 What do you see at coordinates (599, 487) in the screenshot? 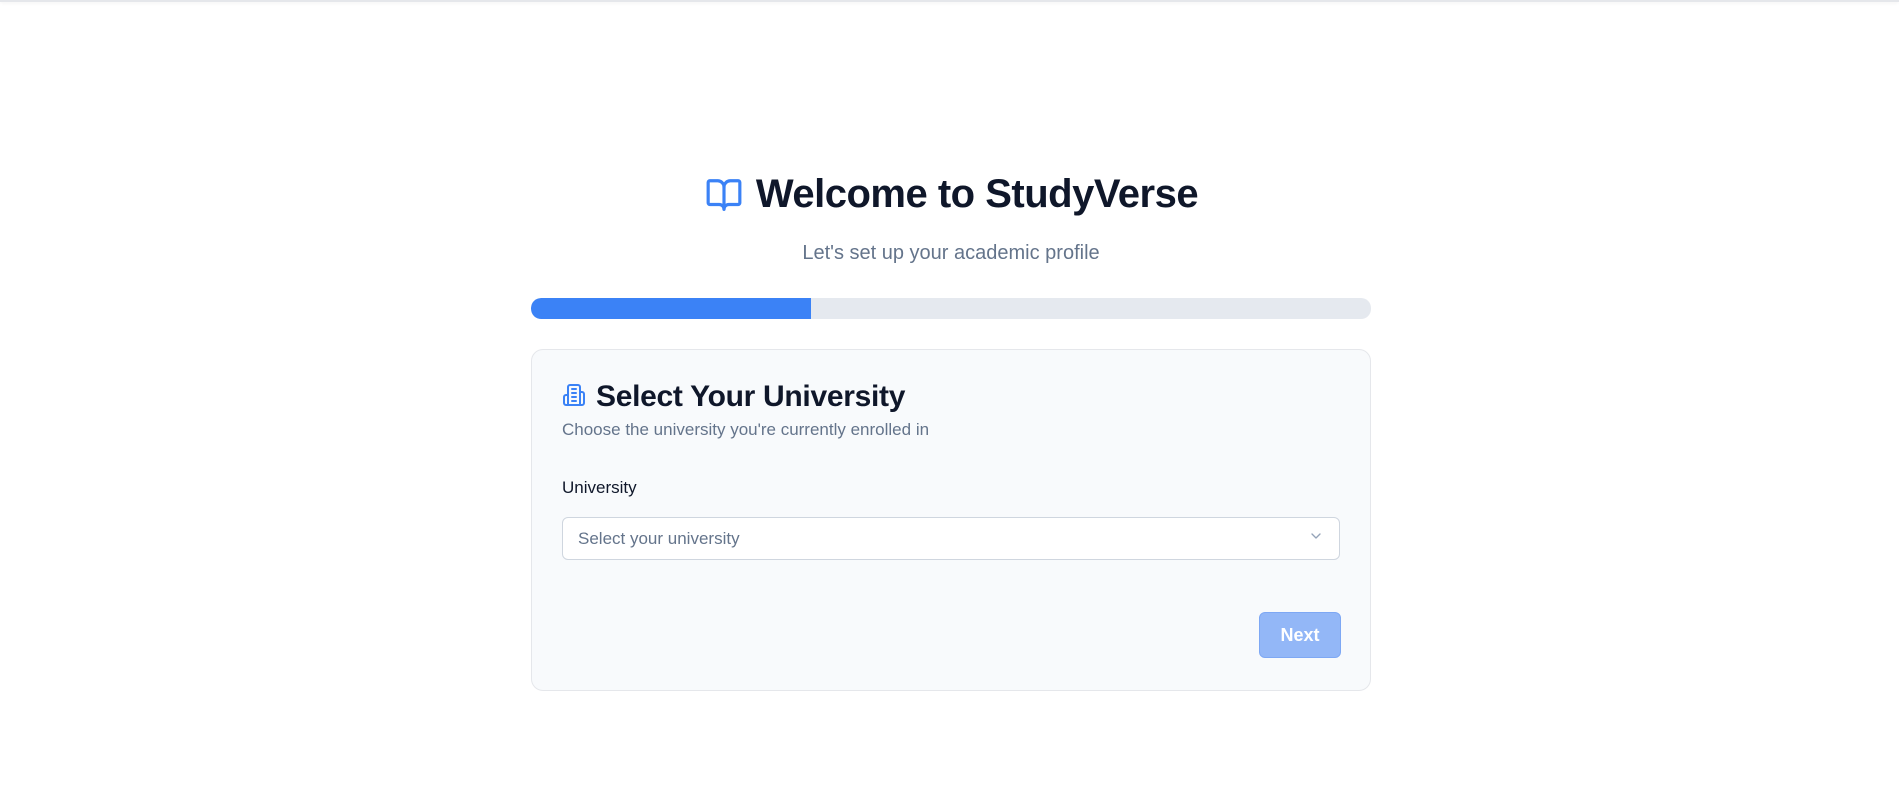
I see `university-field-label: University` at bounding box center [599, 487].